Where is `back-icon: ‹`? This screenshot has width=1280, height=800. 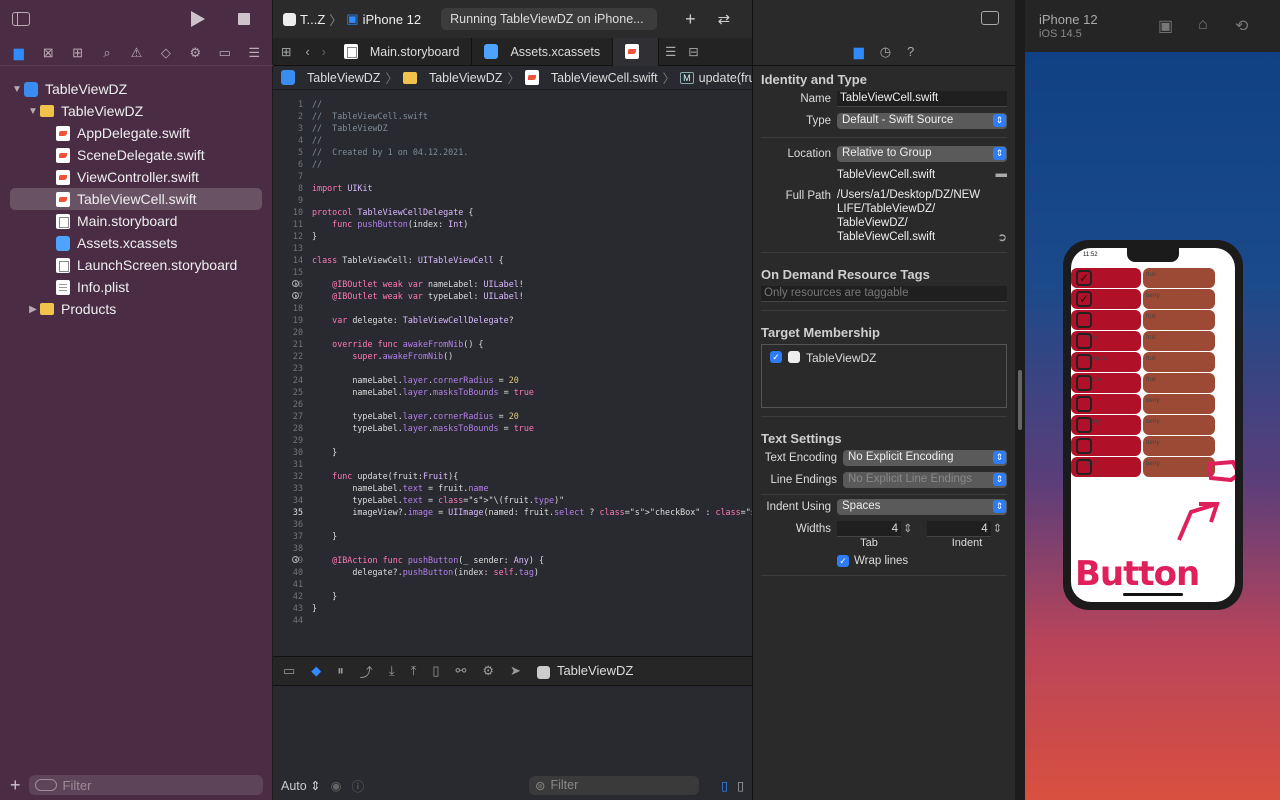 back-icon: ‹ is located at coordinates (307, 52).